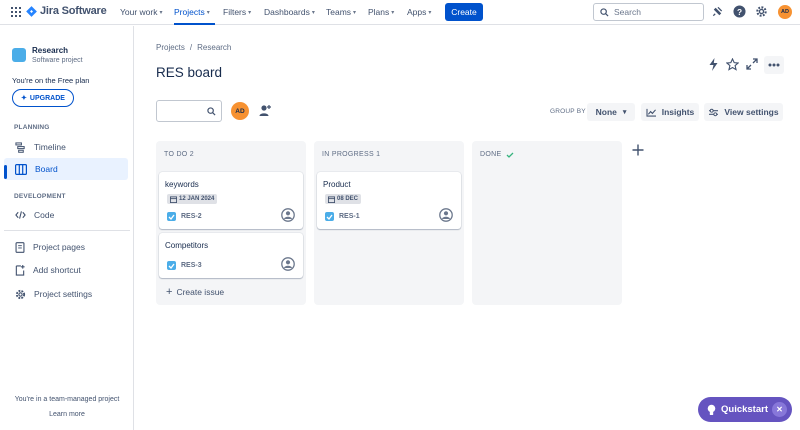 The height and width of the screenshot is (430, 800). Describe the element at coordinates (651, 112) in the screenshot. I see `insights-chart-icon` at that location.